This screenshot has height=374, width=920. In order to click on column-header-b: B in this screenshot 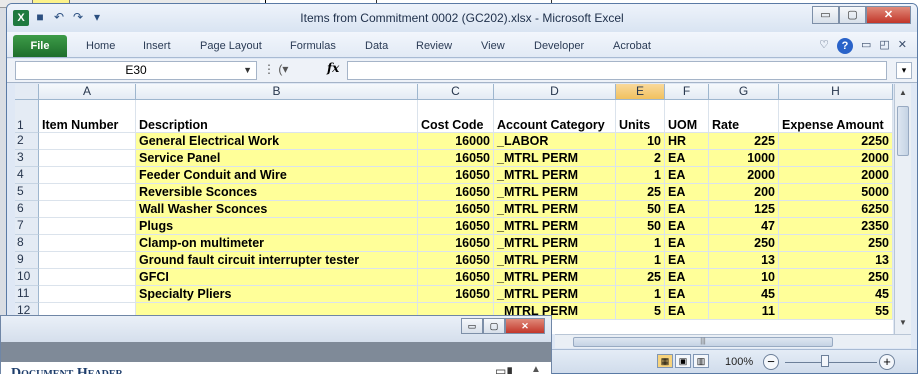, I will do `click(277, 92)`.